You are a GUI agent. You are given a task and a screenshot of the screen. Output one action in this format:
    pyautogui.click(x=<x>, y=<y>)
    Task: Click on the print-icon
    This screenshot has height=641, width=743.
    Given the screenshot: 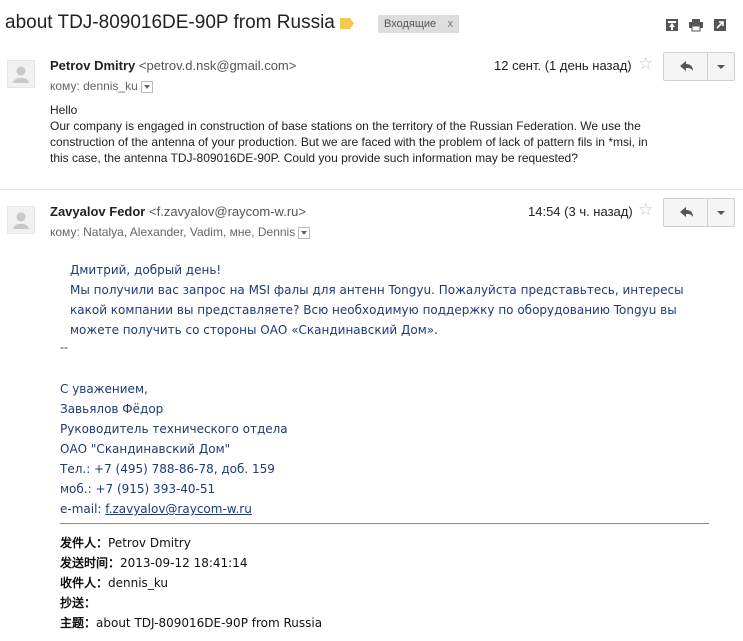 What is the action you would take?
    pyautogui.click(x=696, y=25)
    